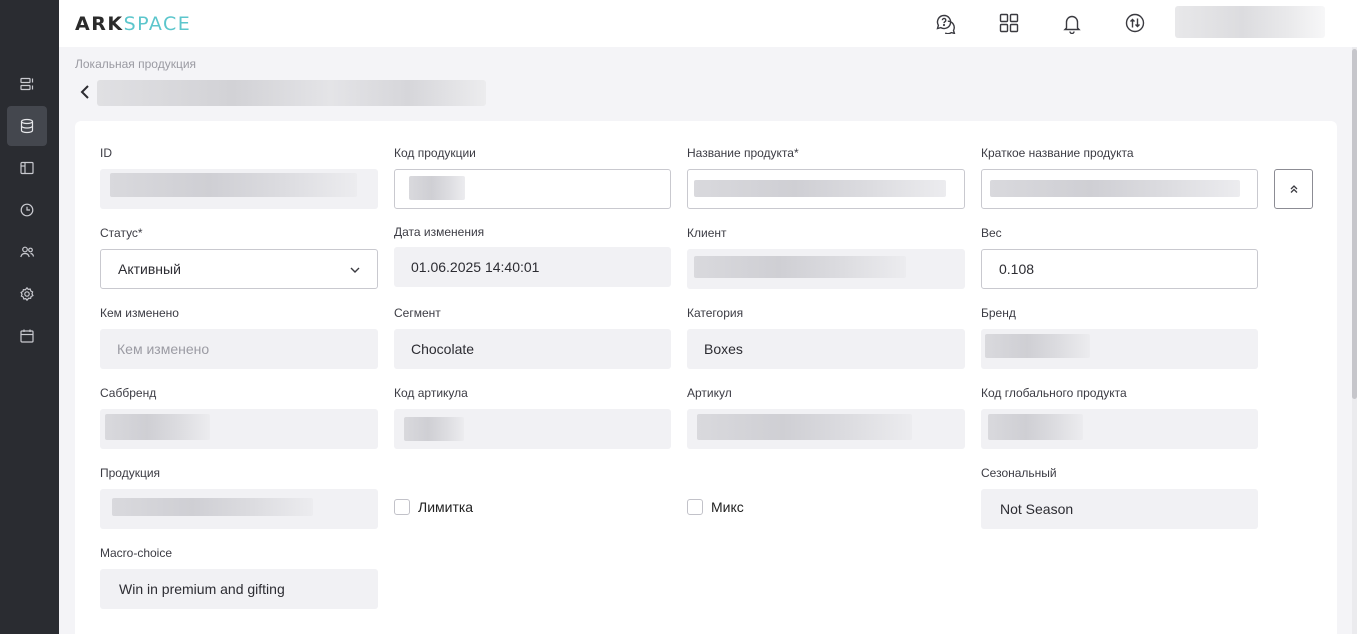 The image size is (1357, 634). I want to click on category-field: Boxes, so click(826, 349).